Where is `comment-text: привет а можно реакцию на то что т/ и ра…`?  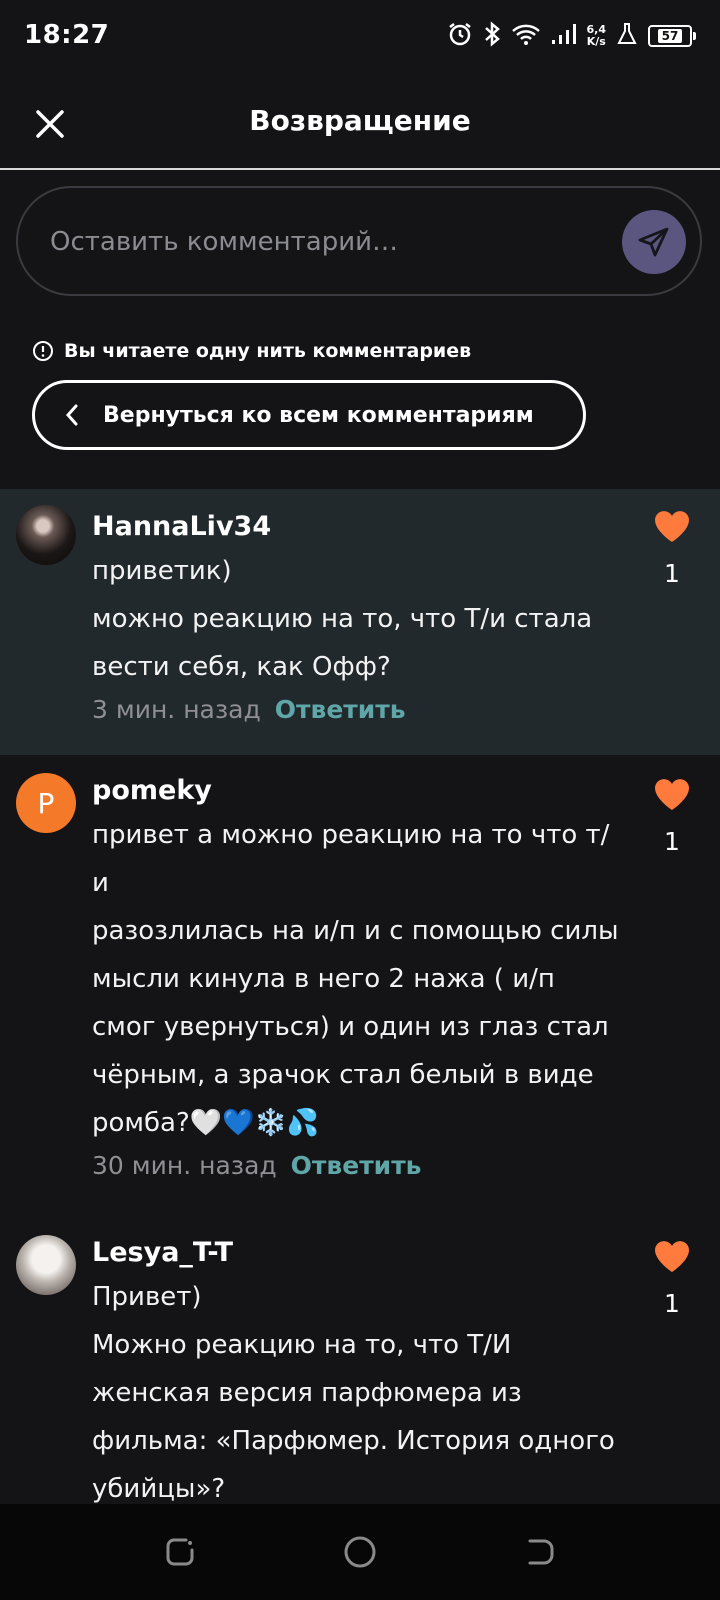 comment-text: привет а можно реакцию на то что т/ и ра… is located at coordinates (355, 979).